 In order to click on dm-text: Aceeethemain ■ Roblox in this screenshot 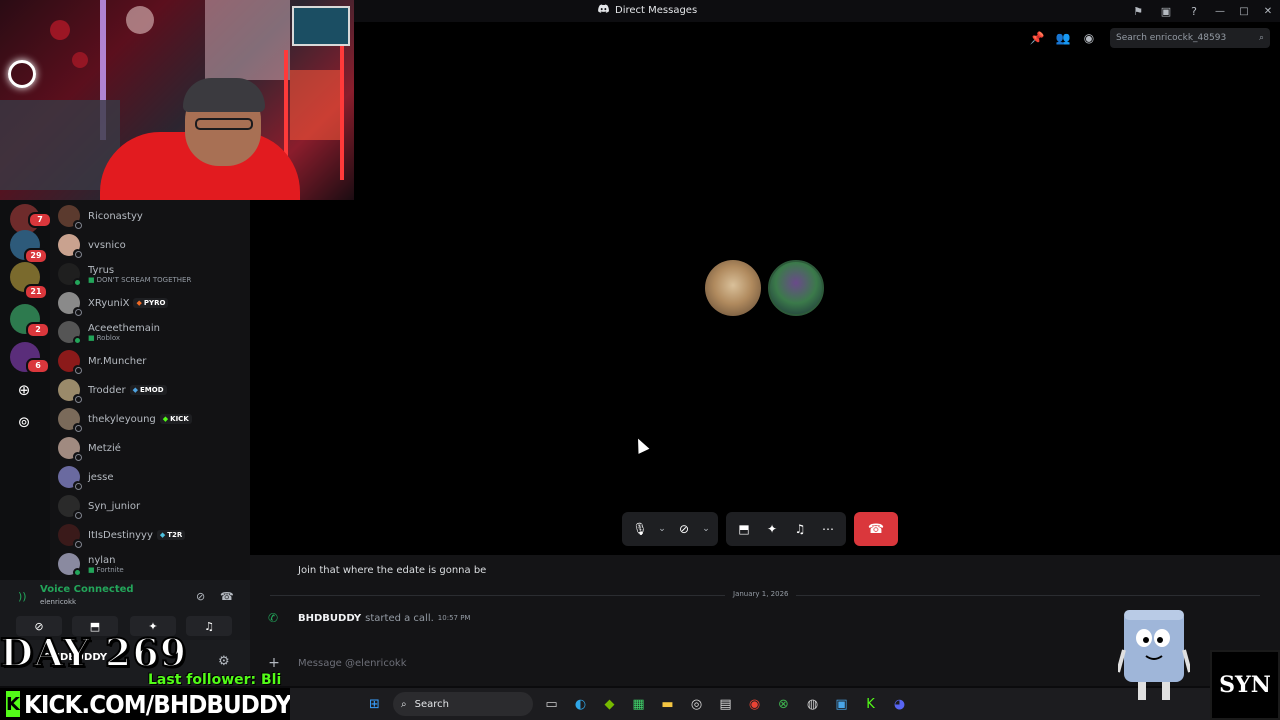, I will do `click(124, 332)`.